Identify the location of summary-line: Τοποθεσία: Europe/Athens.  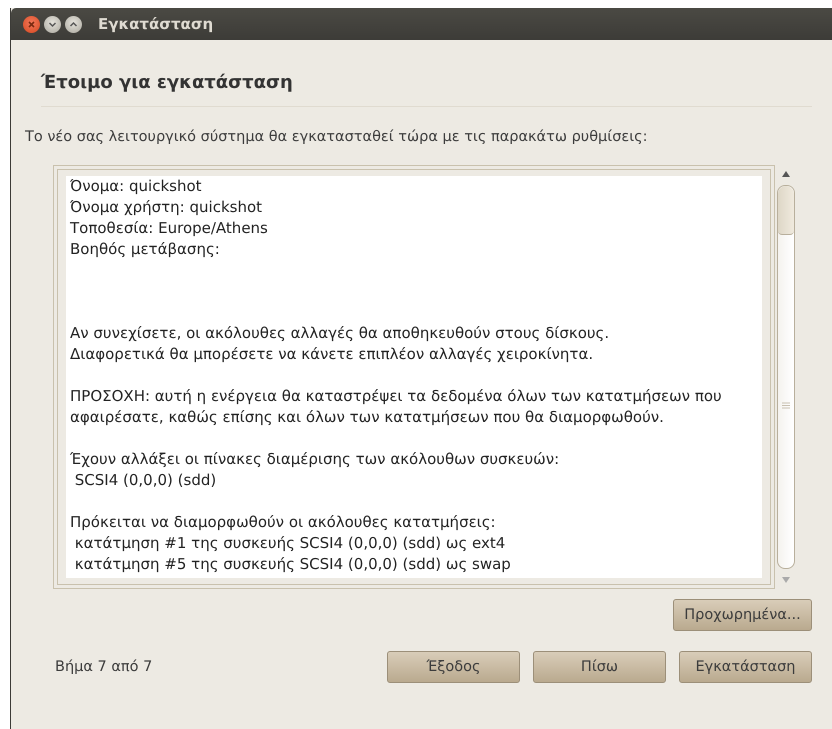
(169, 228).